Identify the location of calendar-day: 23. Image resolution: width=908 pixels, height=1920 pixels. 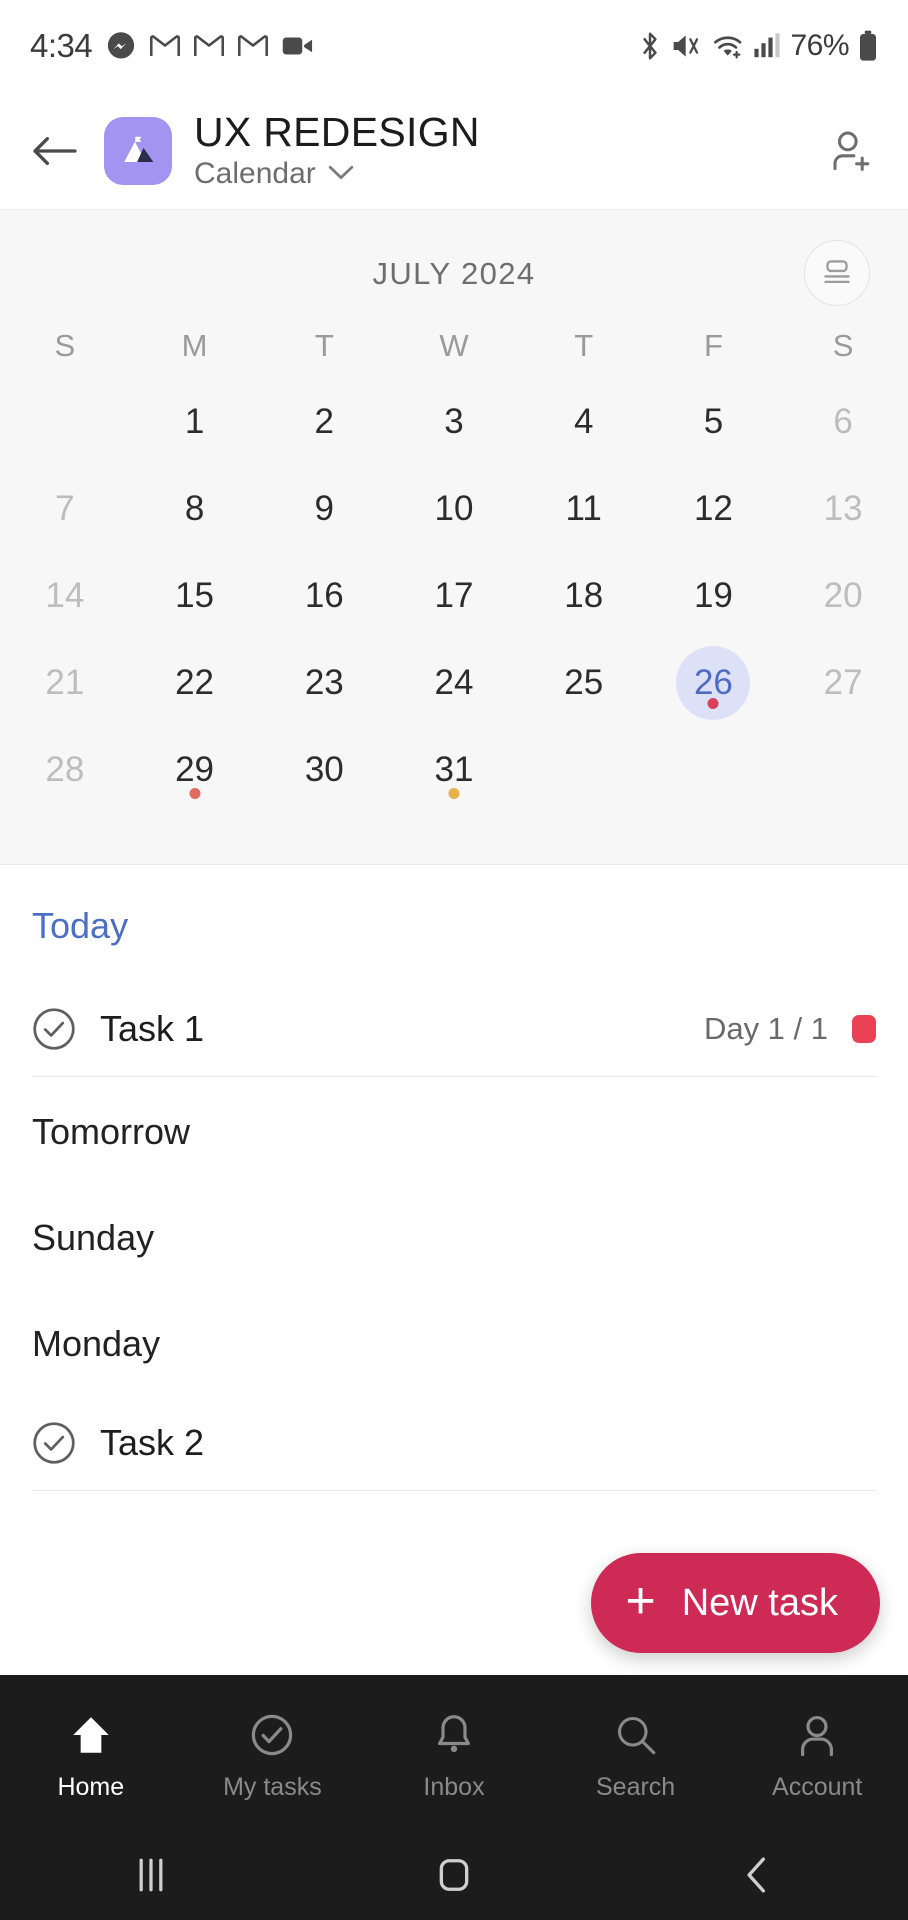
(324, 682).